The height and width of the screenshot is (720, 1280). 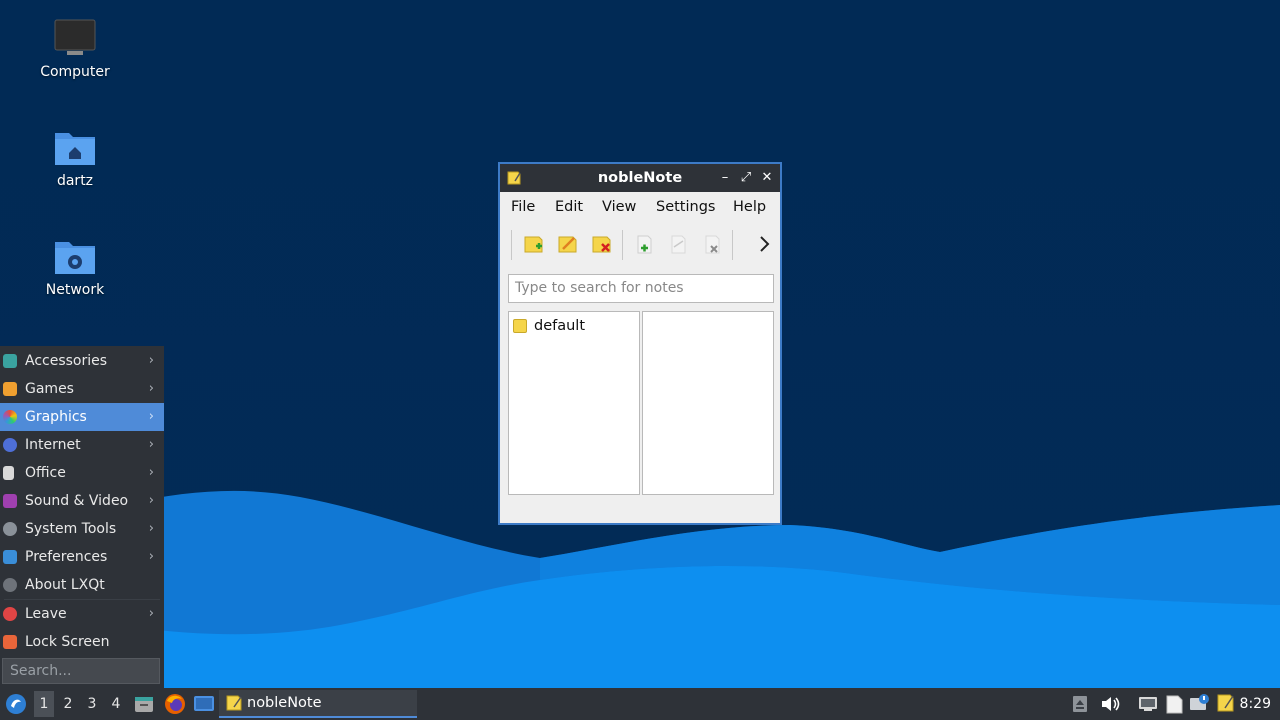 What do you see at coordinates (10, 417) in the screenshot?
I see `graphics-icon` at bounding box center [10, 417].